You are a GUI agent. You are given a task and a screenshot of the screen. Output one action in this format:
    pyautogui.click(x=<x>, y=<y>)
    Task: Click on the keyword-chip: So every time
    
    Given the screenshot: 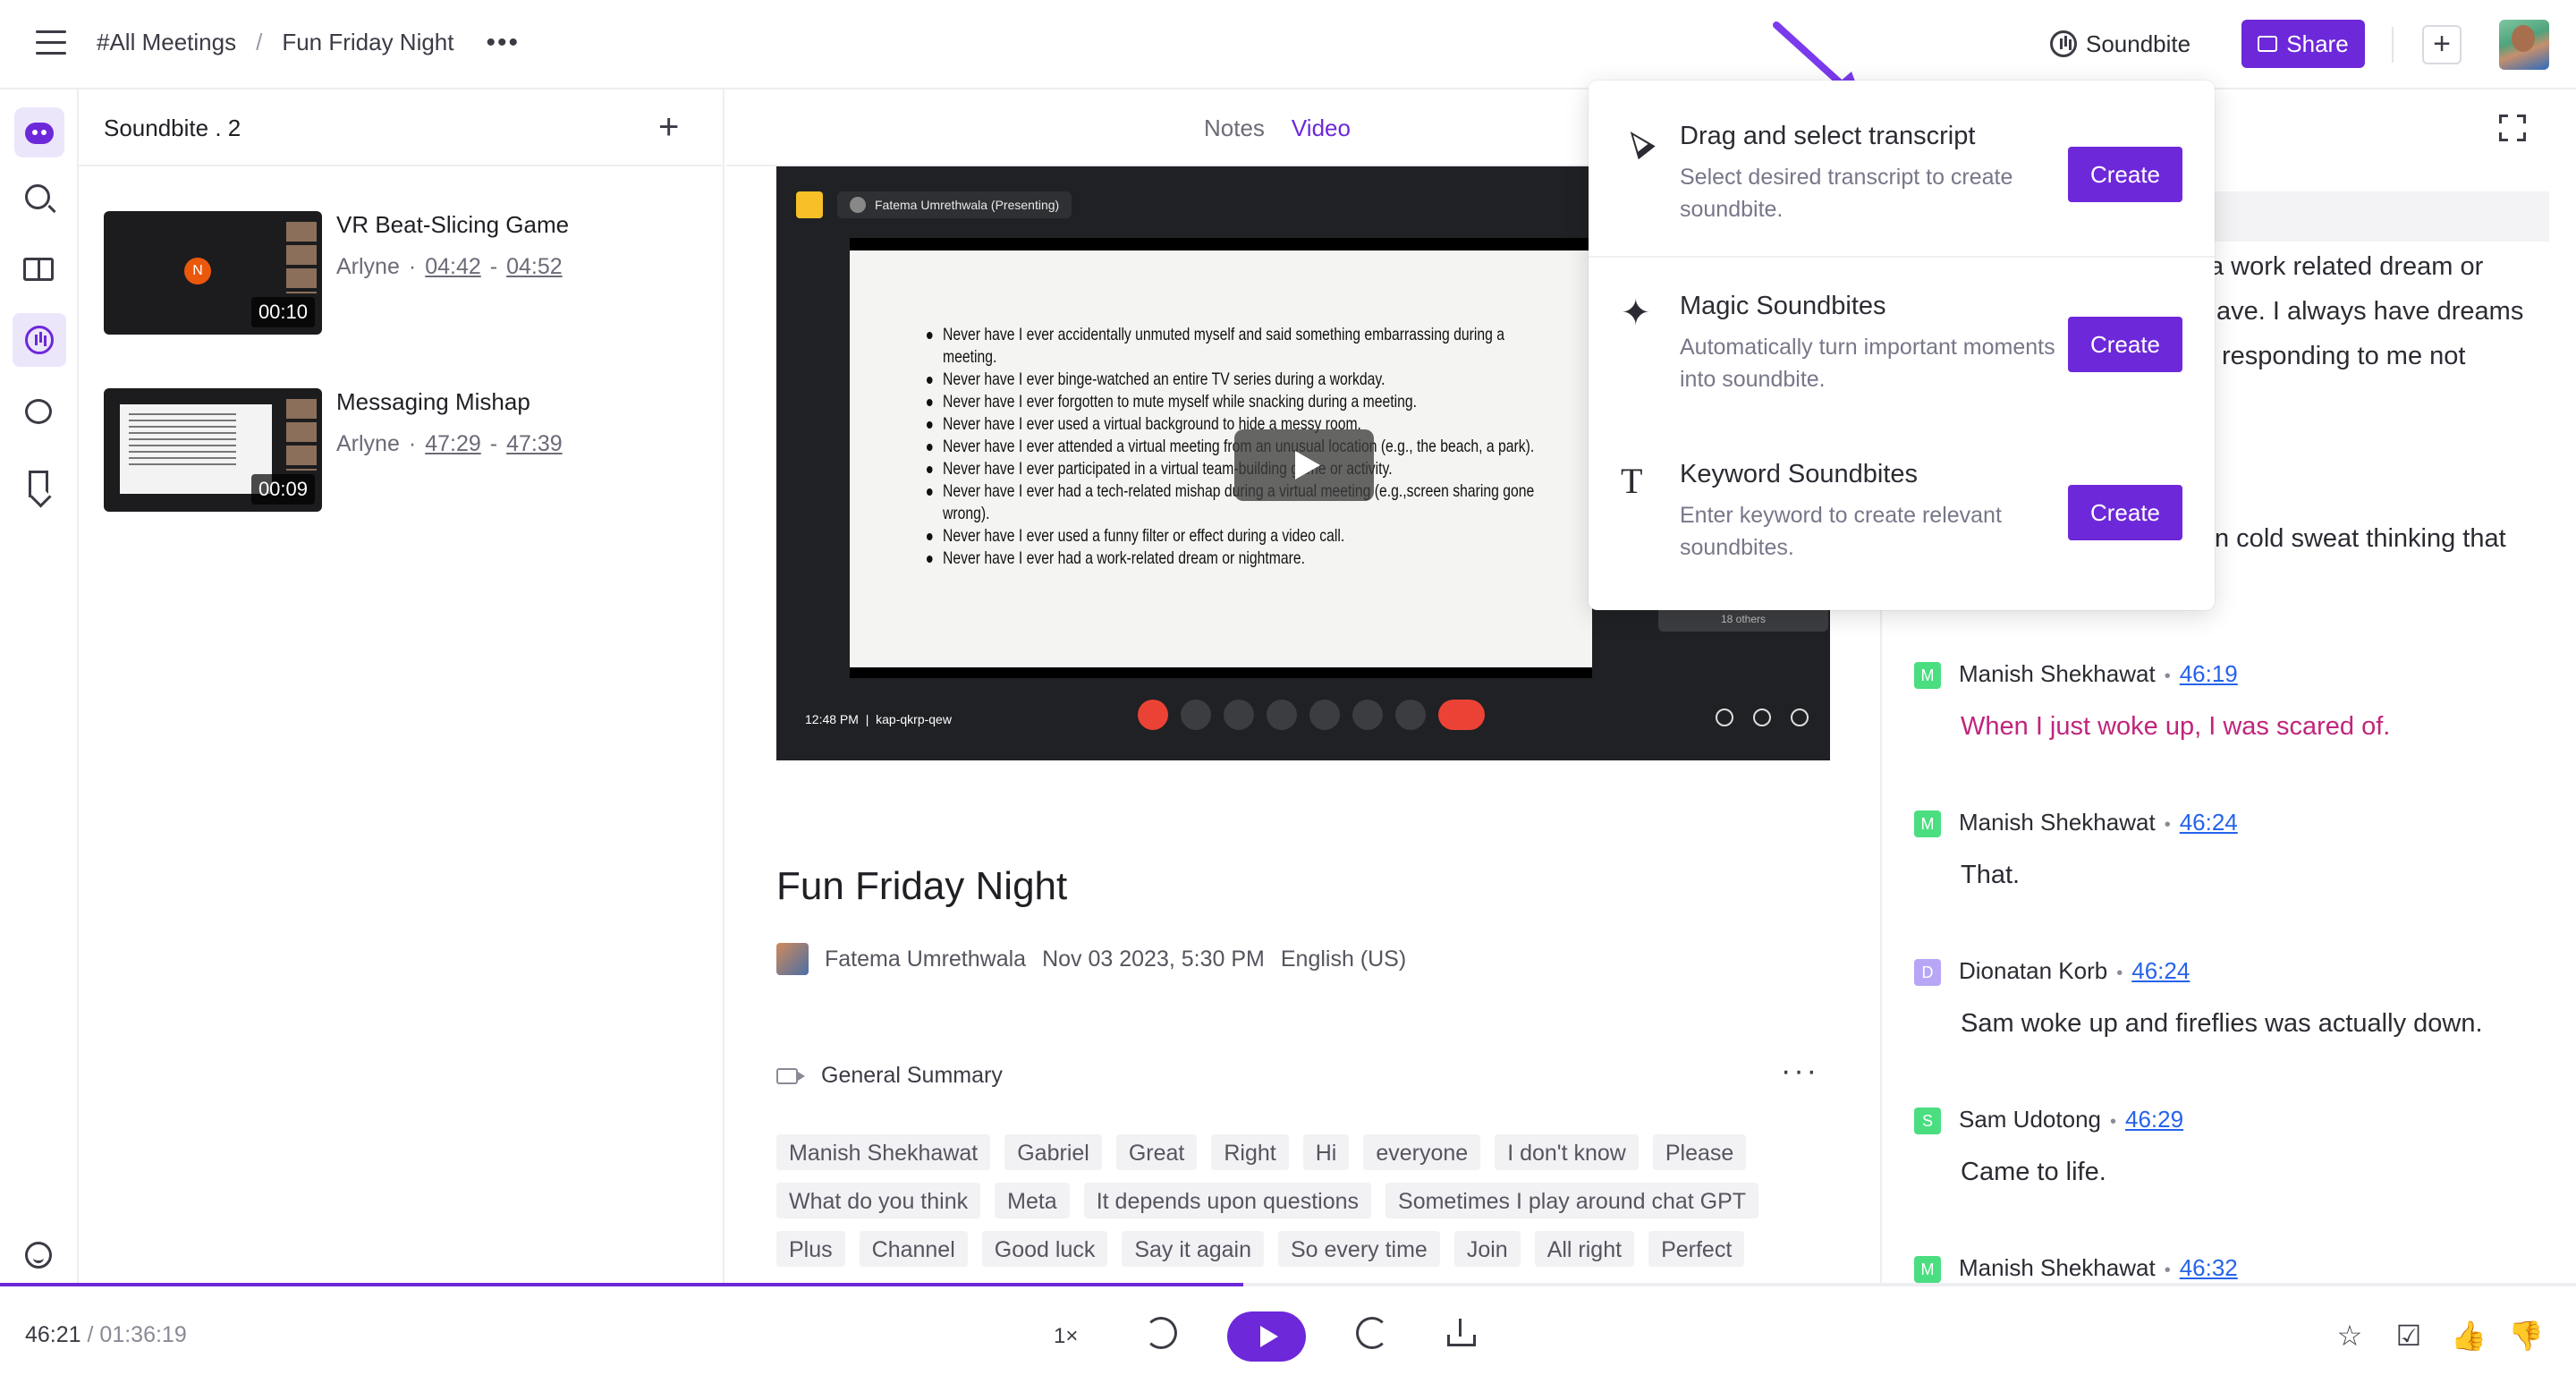 What is the action you would take?
    pyautogui.click(x=1358, y=1249)
    